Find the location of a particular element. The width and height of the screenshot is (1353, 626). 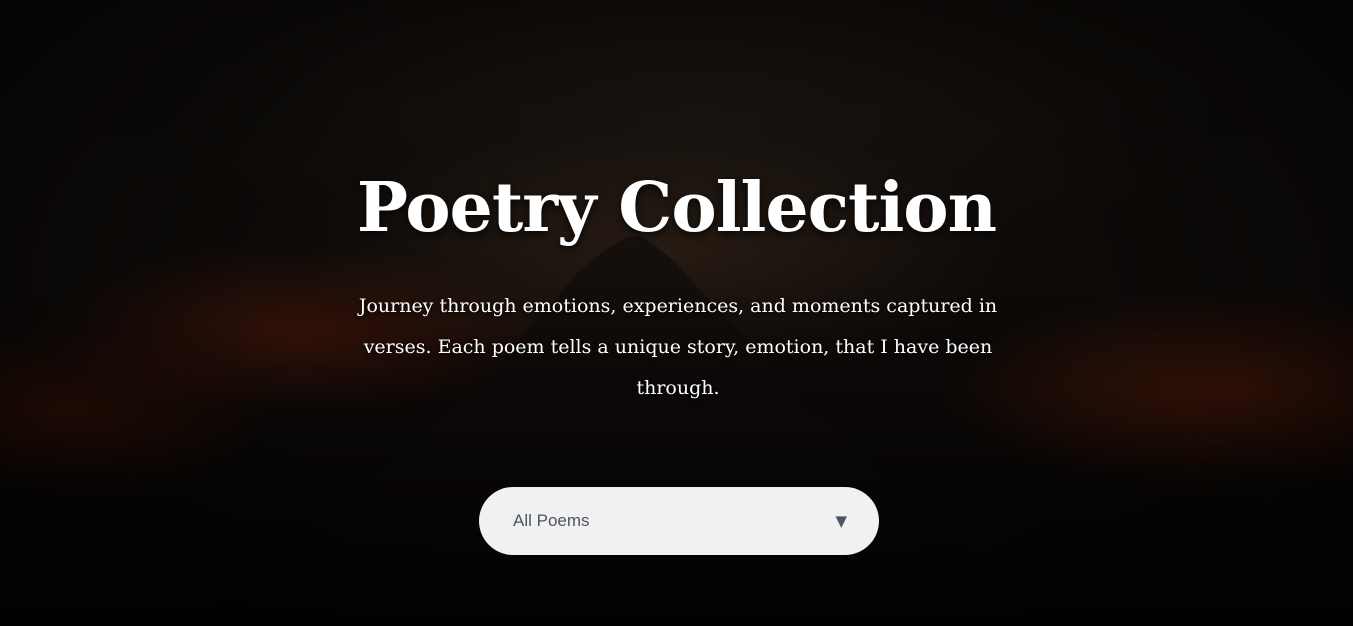

page-title: Poetry Collection is located at coordinates (676, 208).